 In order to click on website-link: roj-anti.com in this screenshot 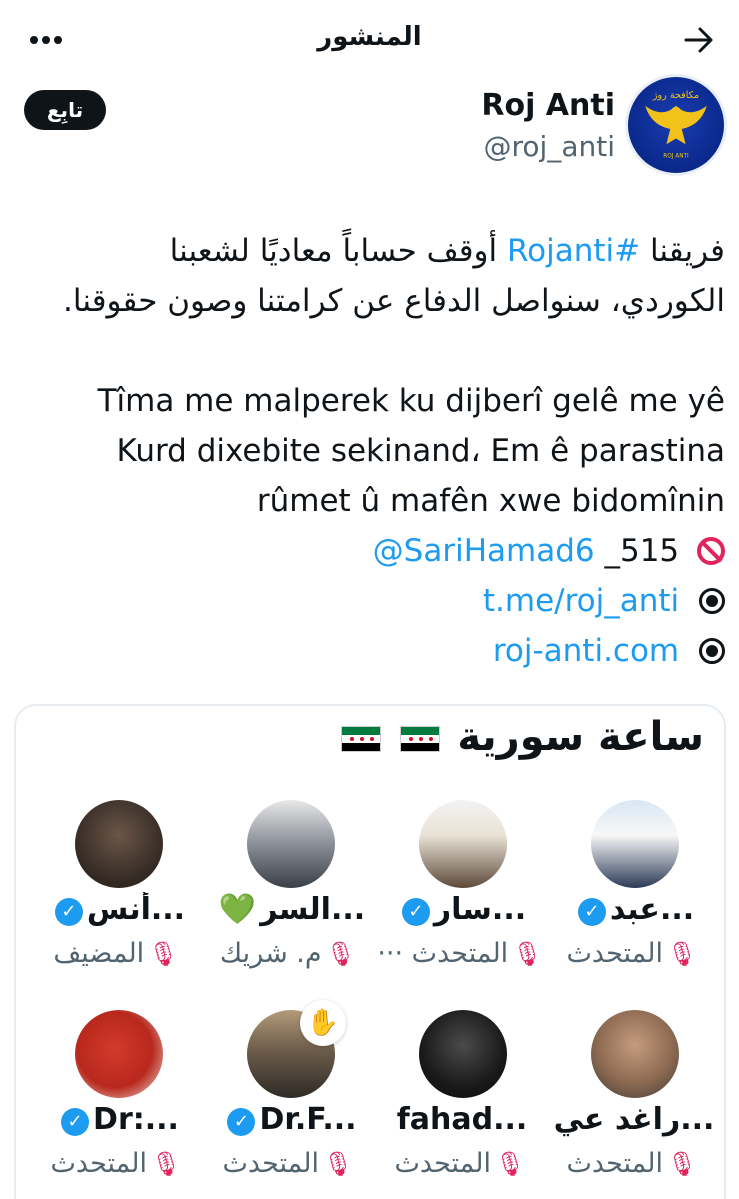, I will do `click(586, 651)`.